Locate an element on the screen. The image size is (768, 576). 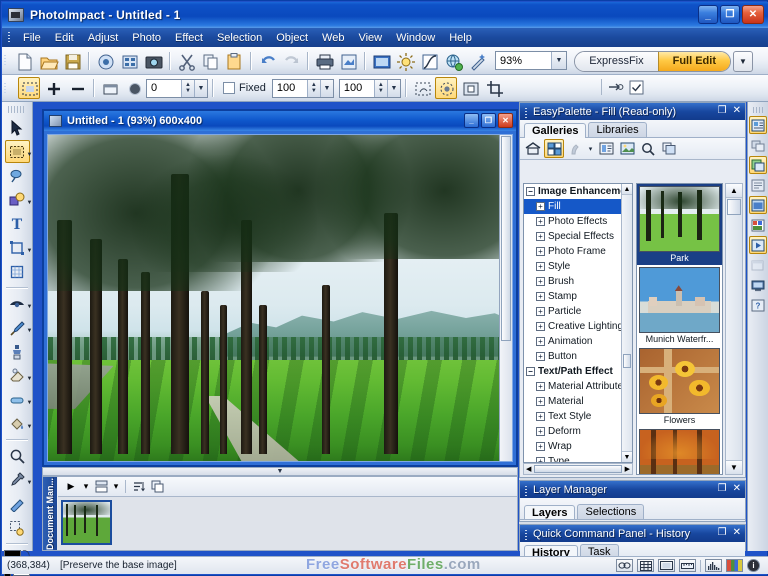
similar-selection-icon is located at coordinates (445, 88).